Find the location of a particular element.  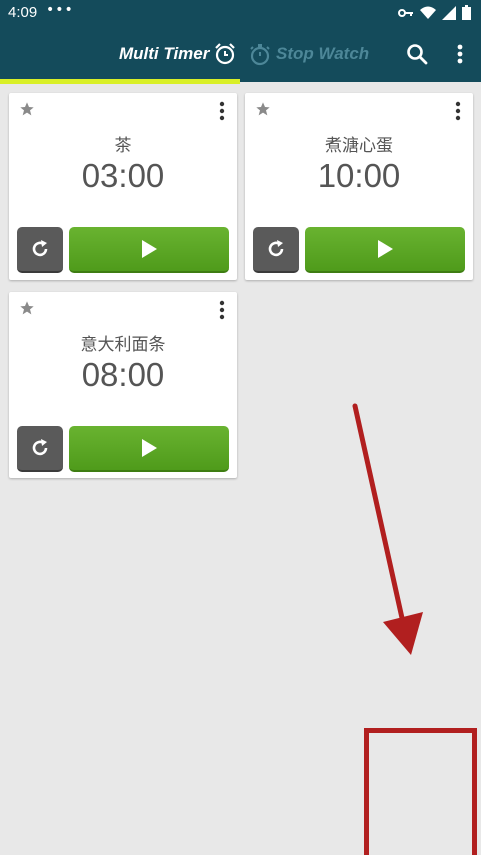

highlight-box is located at coordinates (420, 791).